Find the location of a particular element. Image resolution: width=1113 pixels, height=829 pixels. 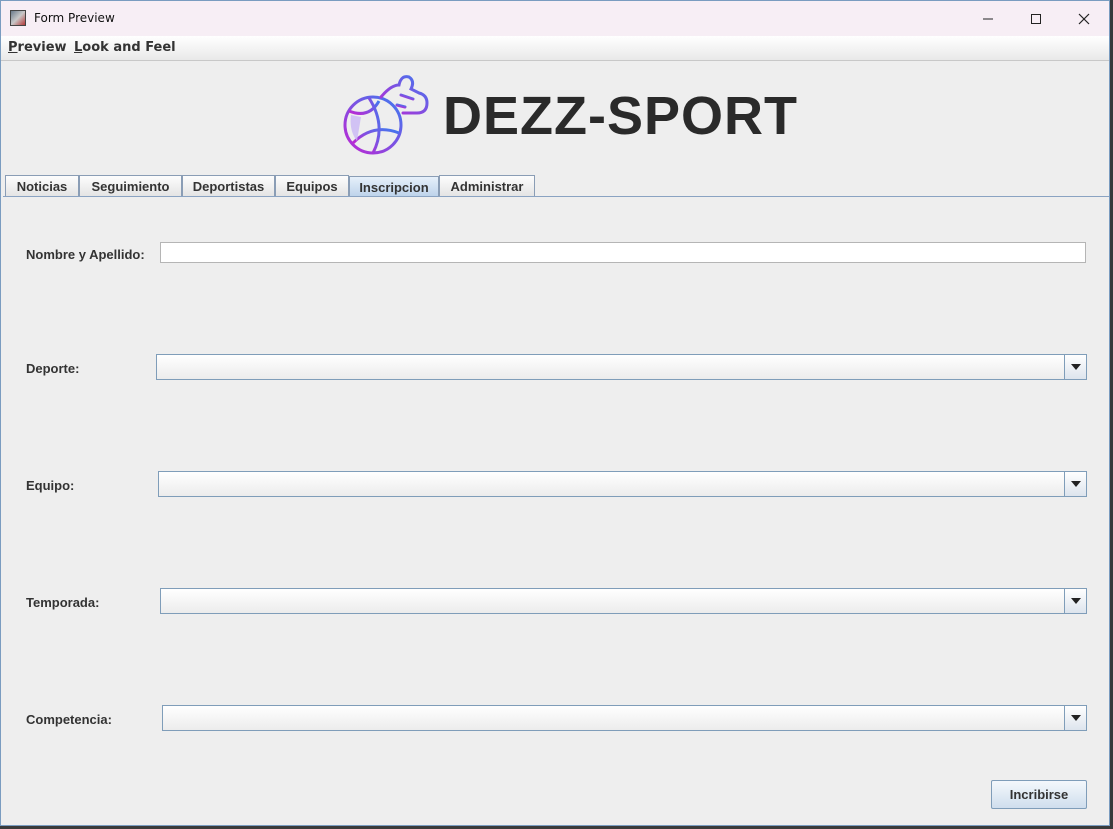

team-combobox is located at coordinates (622, 484).